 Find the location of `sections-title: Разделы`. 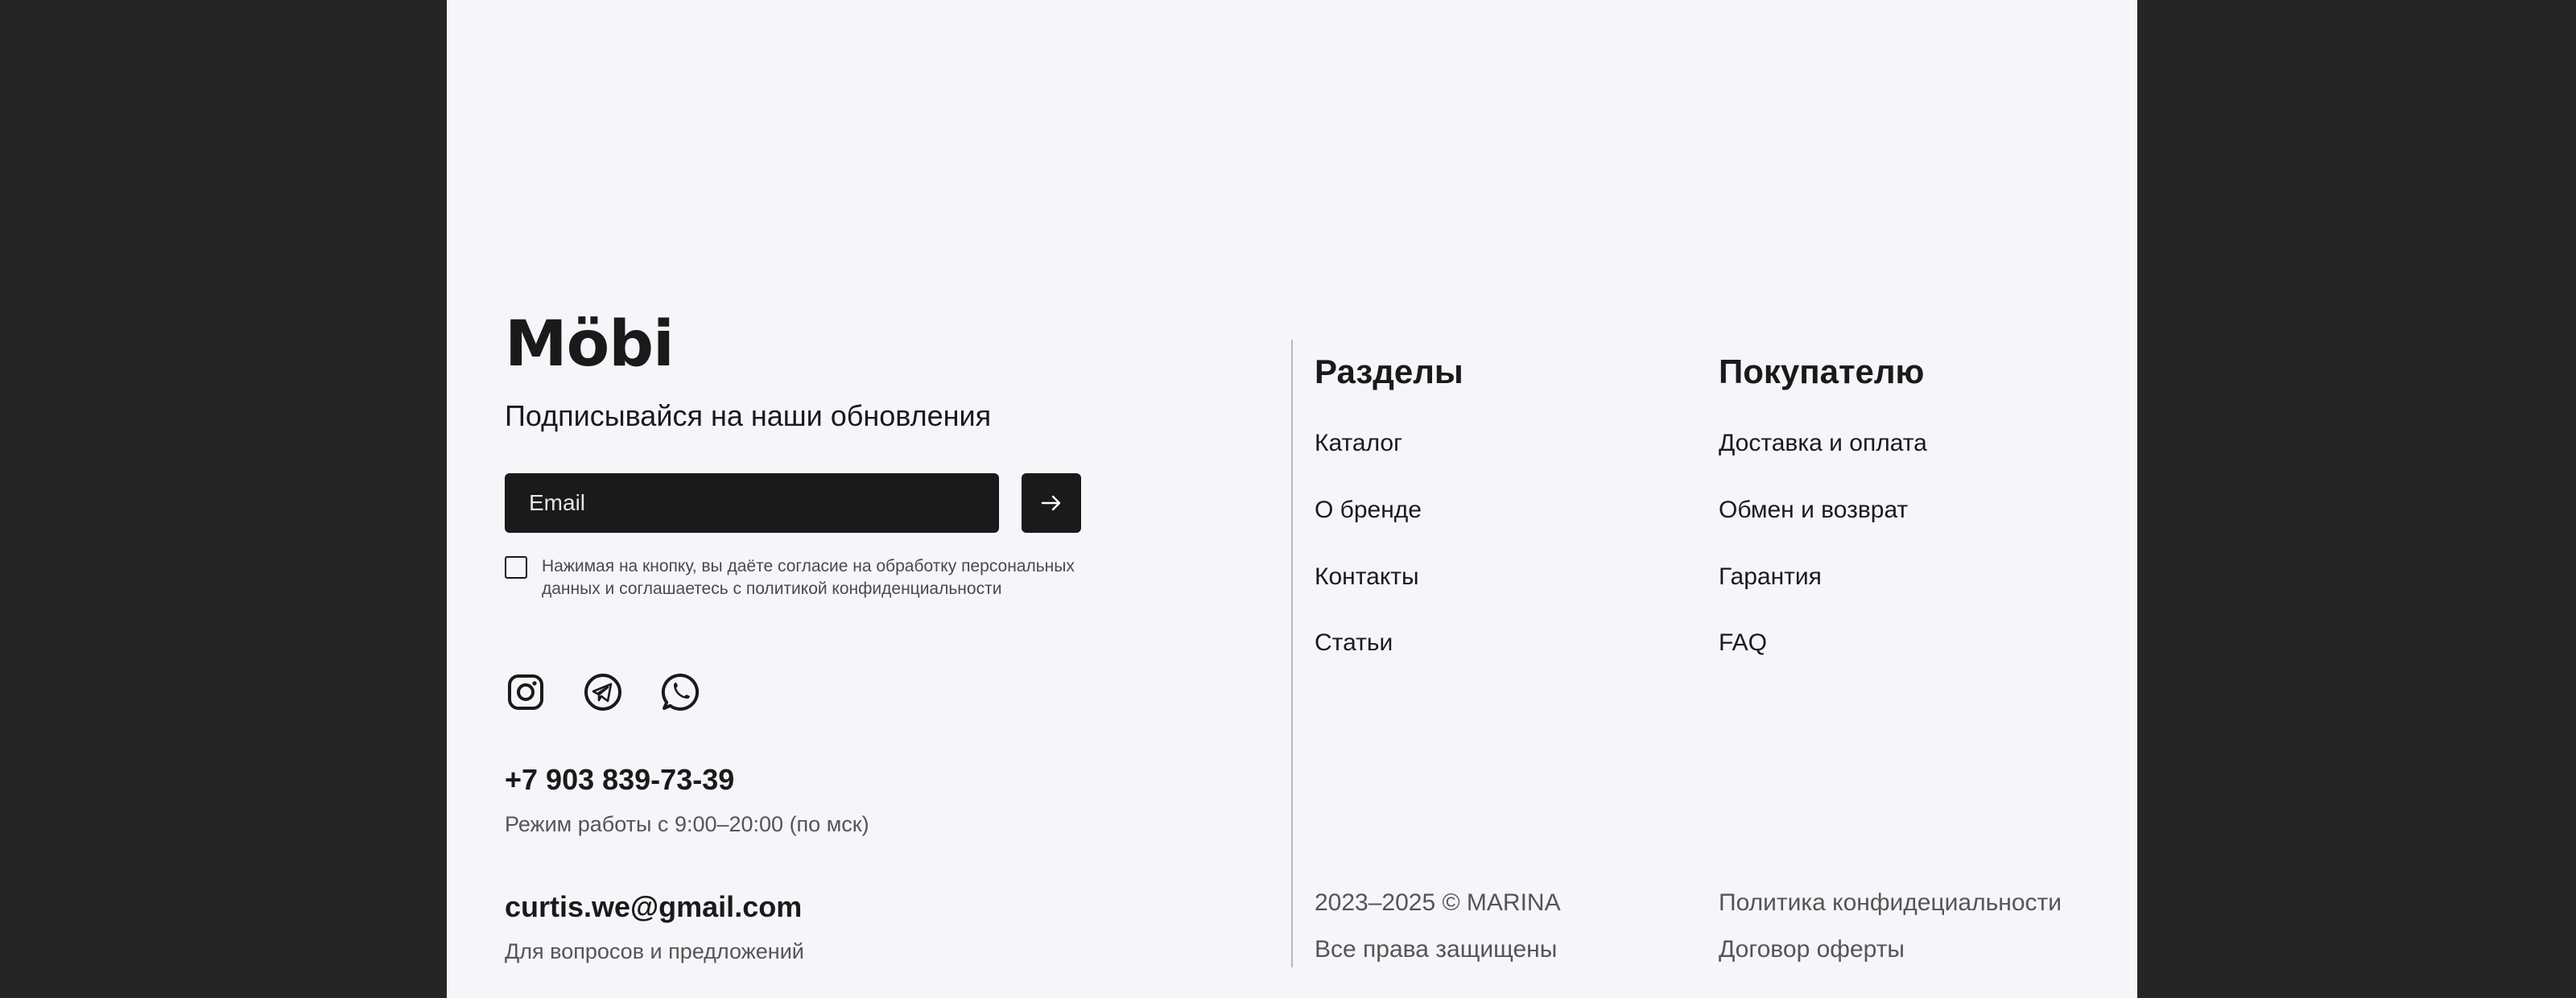

sections-title: Разделы is located at coordinates (1389, 371).